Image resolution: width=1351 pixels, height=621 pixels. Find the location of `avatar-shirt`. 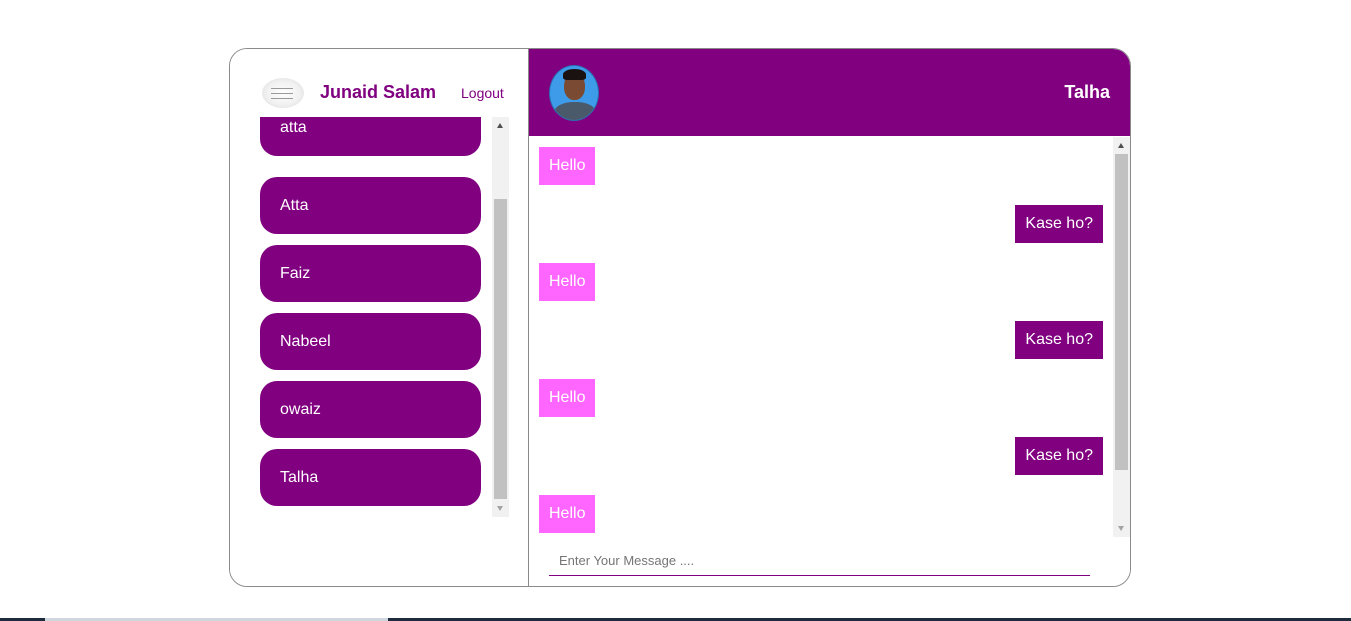

avatar-shirt is located at coordinates (575, 111).